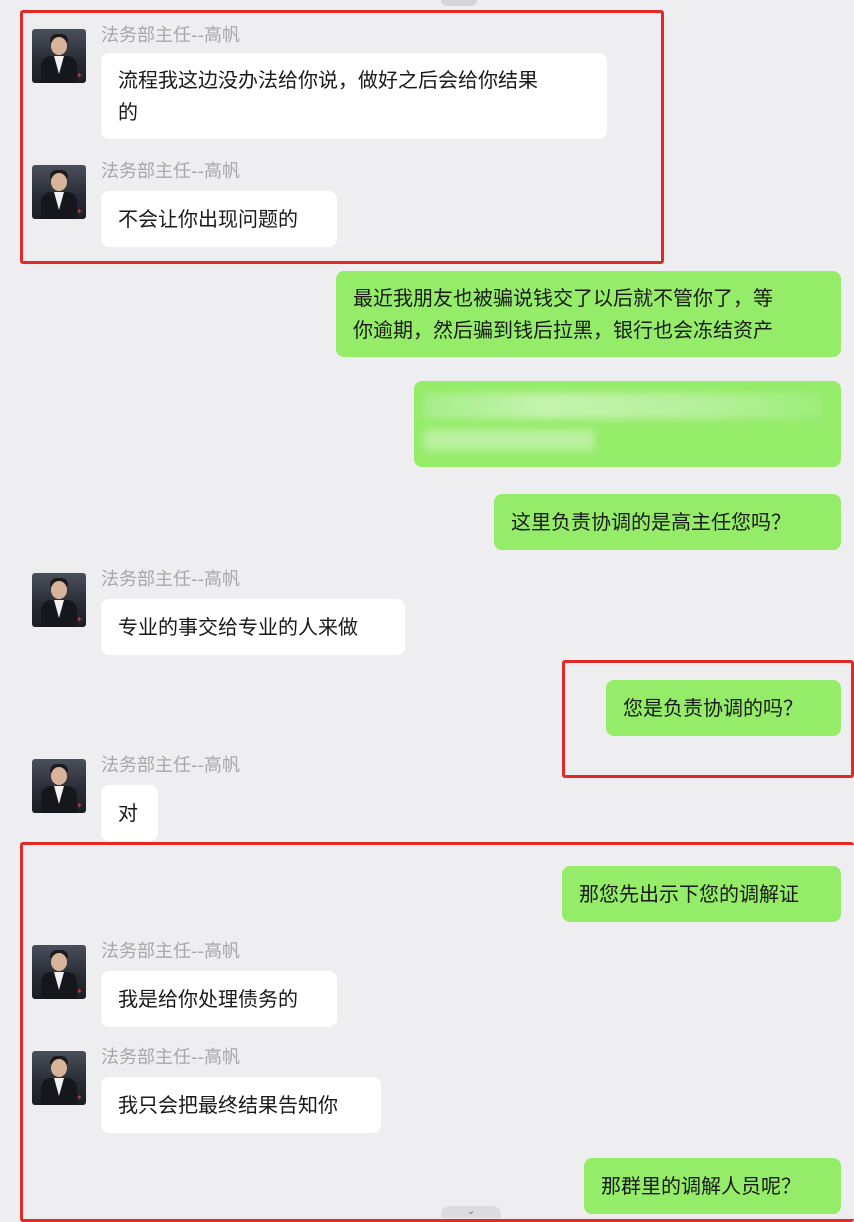 Image resolution: width=854 pixels, height=1222 pixels. I want to click on message-bubble-blurred, so click(627, 424).